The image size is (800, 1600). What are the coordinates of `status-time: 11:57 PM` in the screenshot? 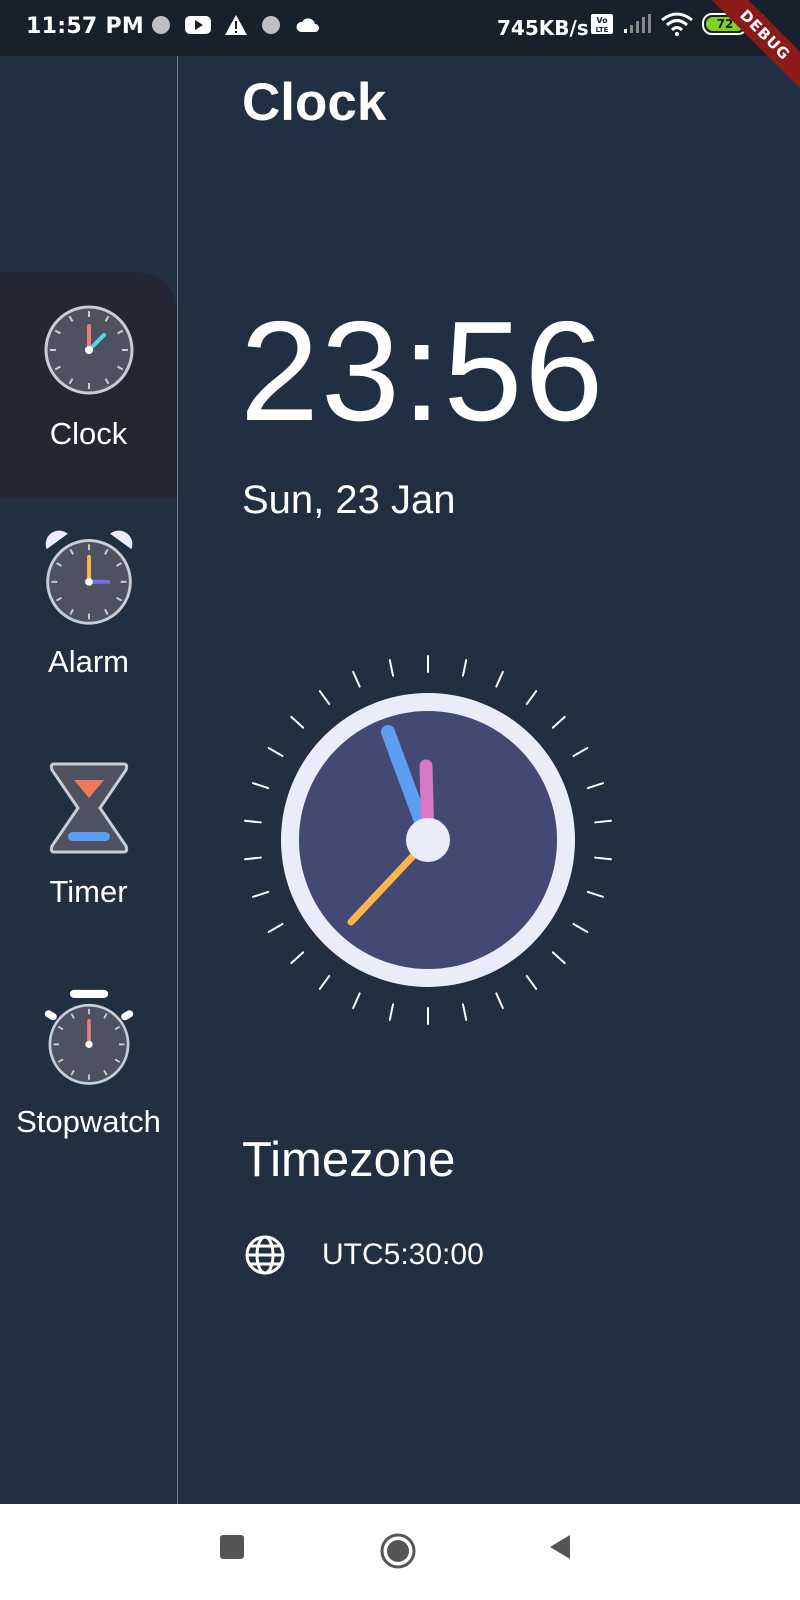 It's located at (85, 26).